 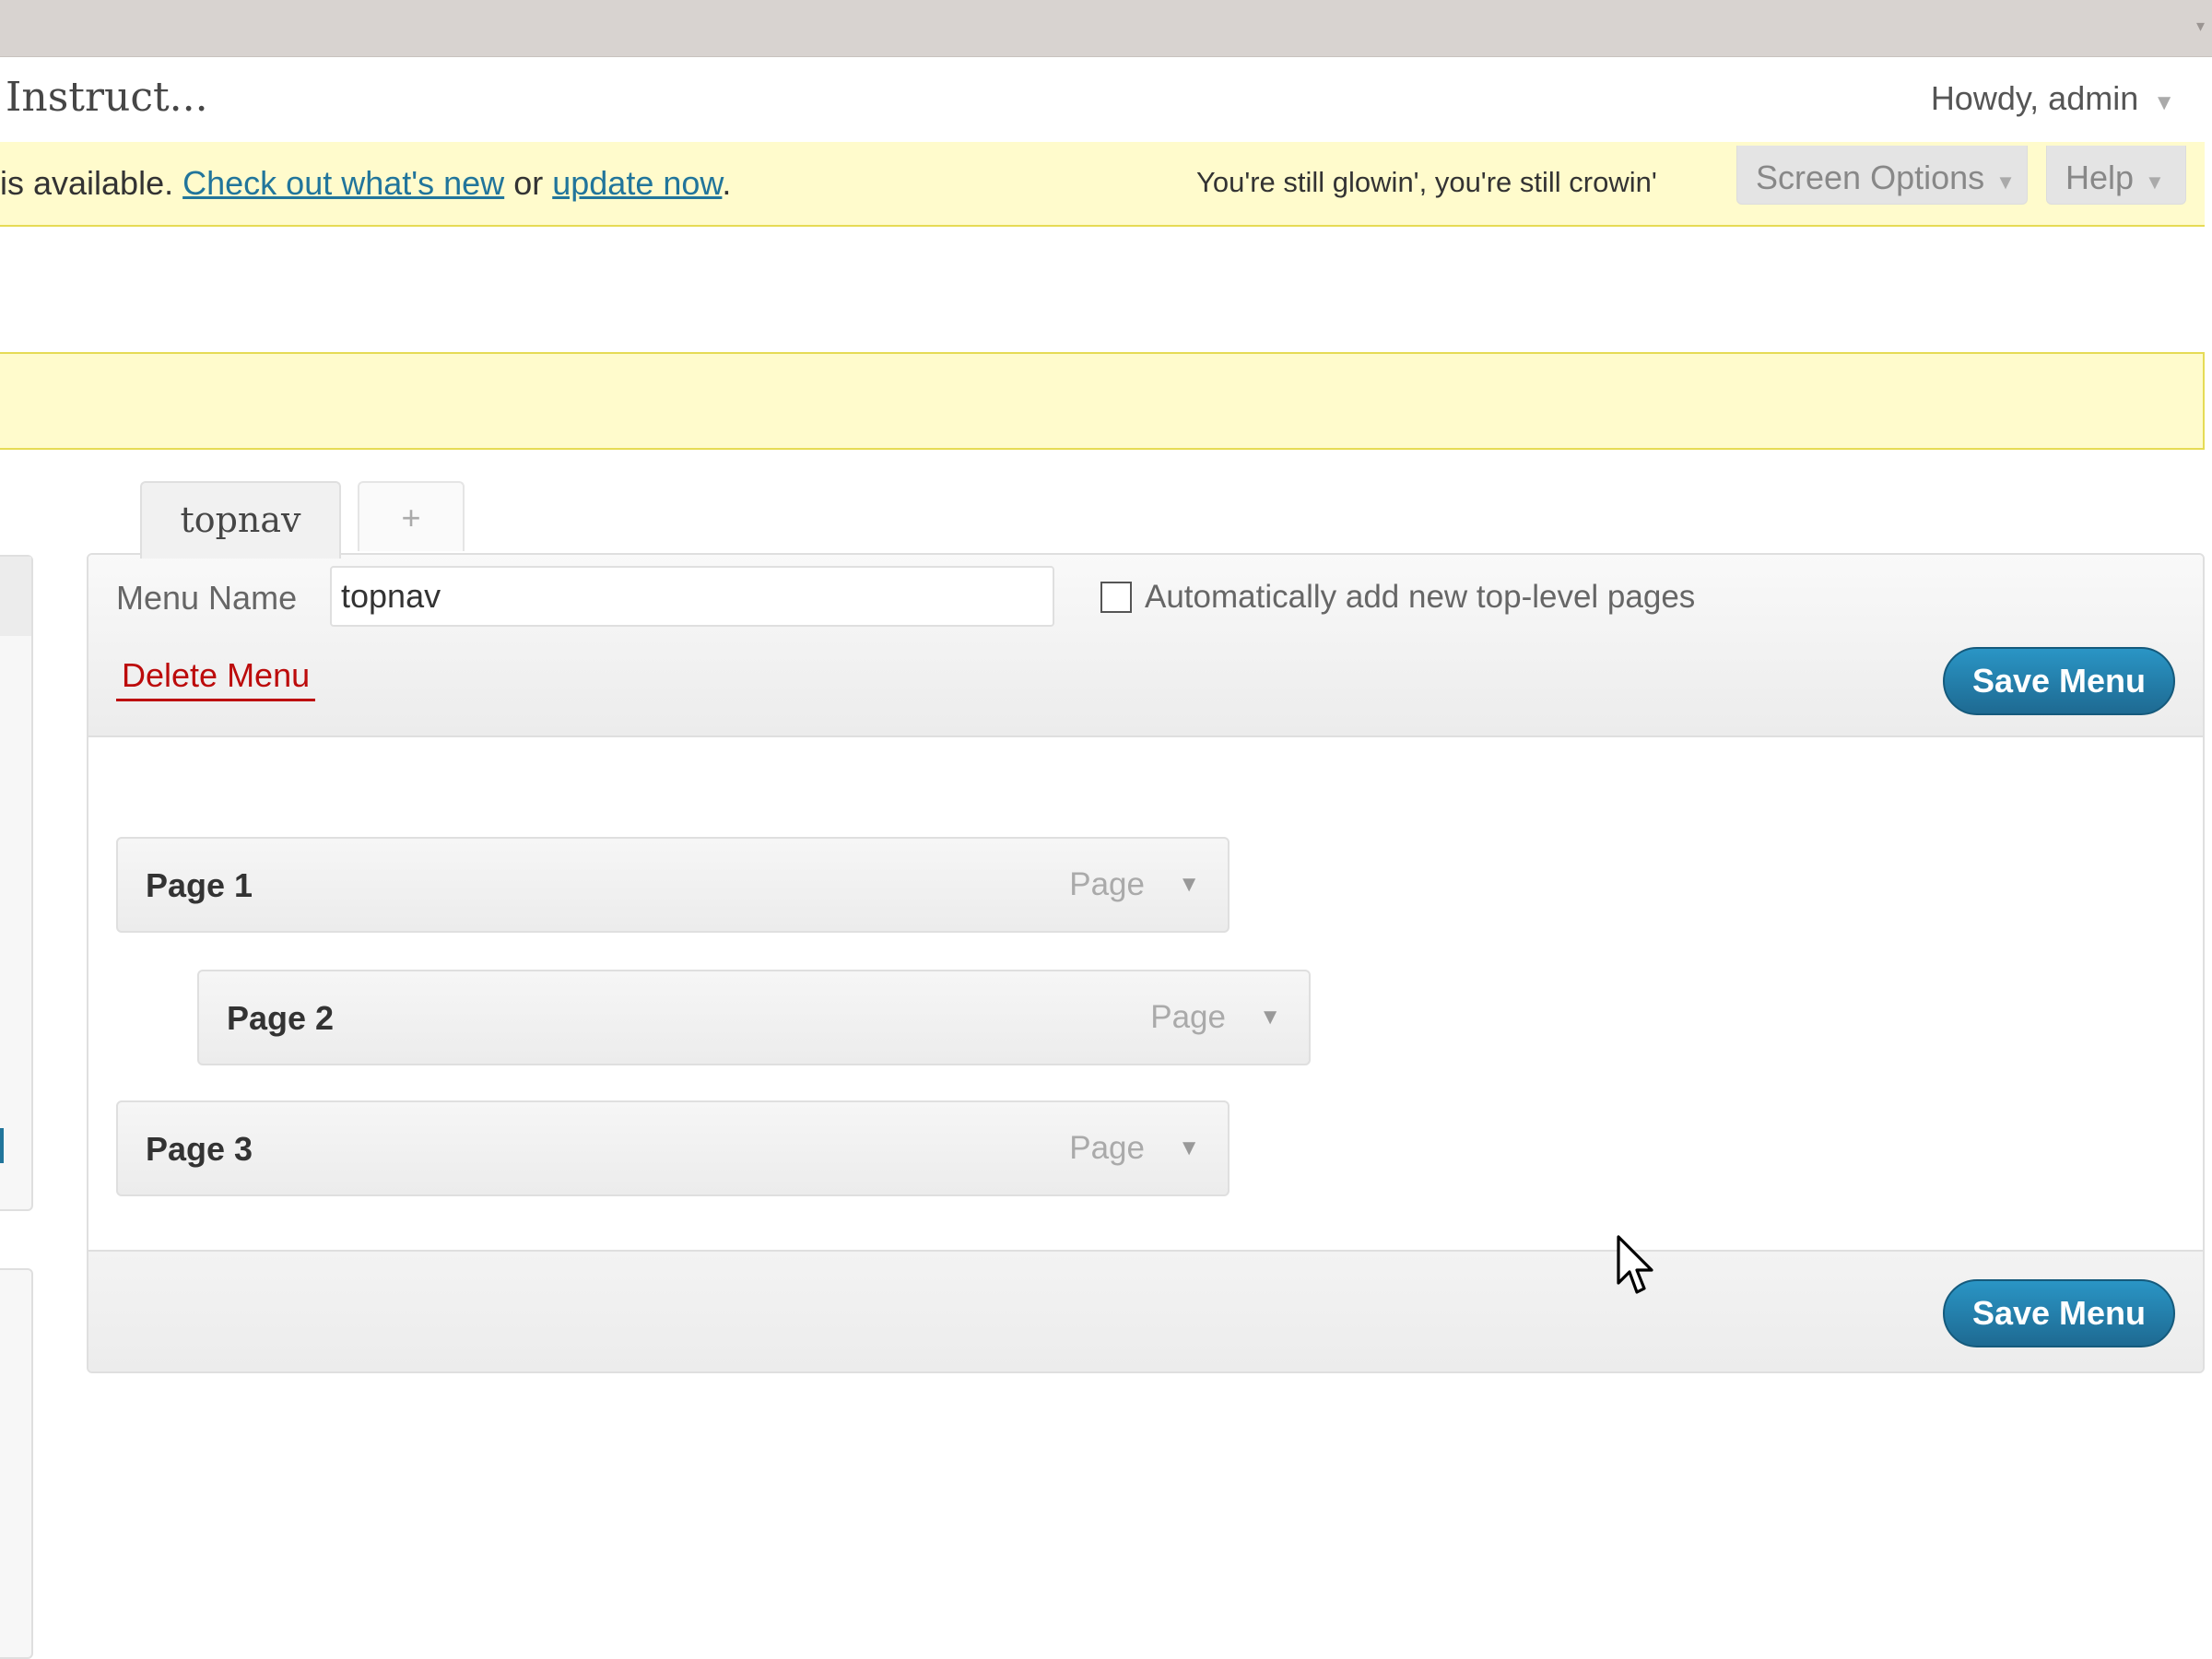 What do you see at coordinates (2100, 177) in the screenshot?
I see `help-label: Help` at bounding box center [2100, 177].